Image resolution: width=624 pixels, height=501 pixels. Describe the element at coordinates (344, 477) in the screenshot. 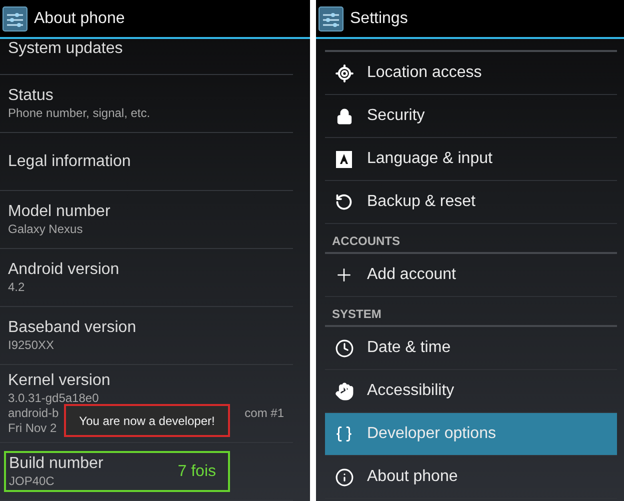

I see `info-icon` at that location.